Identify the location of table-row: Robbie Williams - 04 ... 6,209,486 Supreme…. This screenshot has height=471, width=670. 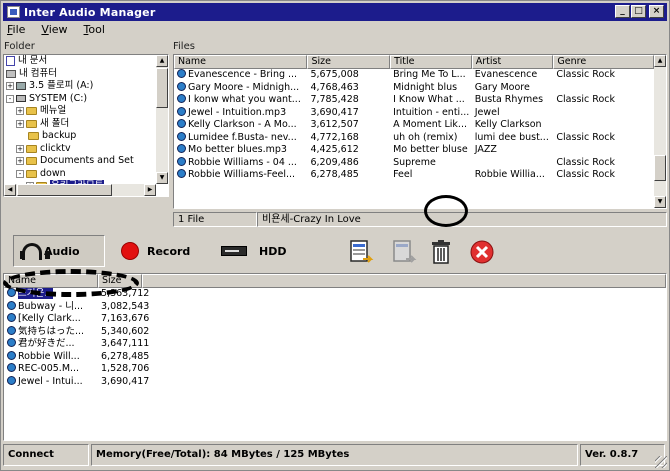
(414, 163).